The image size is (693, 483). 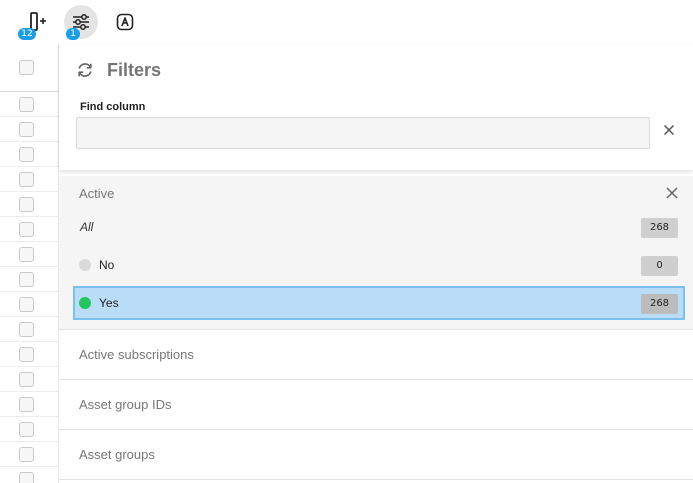 I want to click on filters-title: Filters, so click(x=134, y=69).